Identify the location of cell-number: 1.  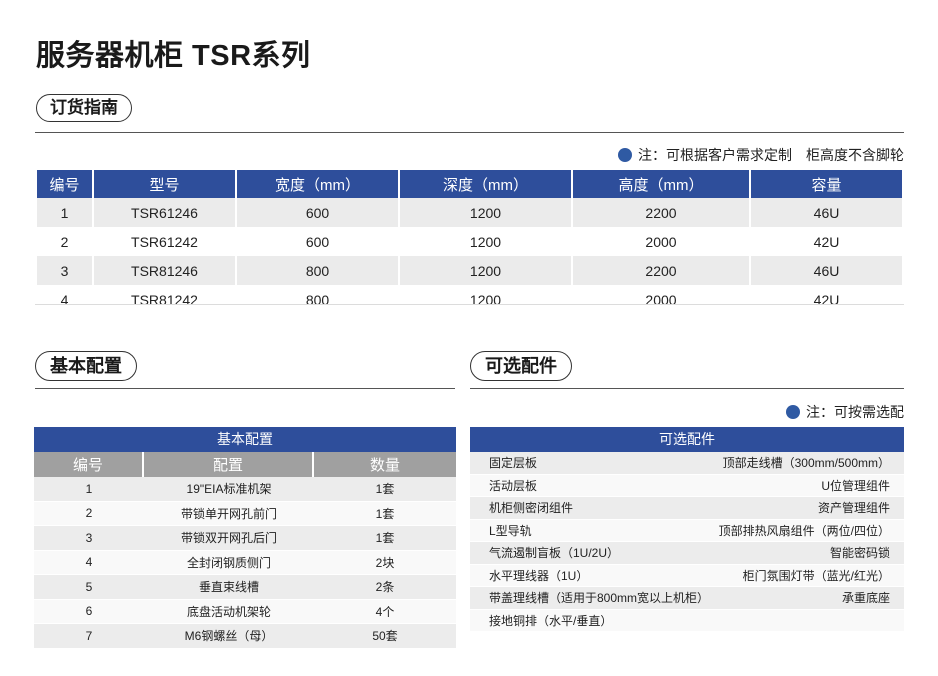
(64, 212).